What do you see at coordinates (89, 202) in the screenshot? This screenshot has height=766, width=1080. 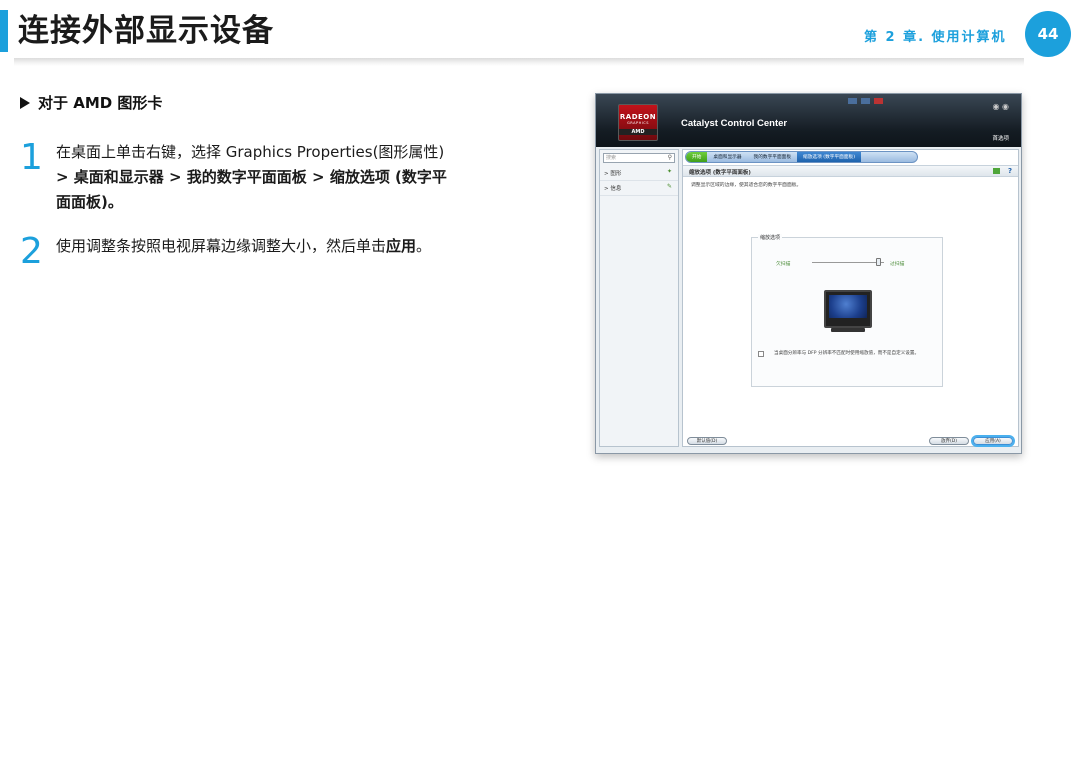 I see `step-1-line-3: 面面板)。` at bounding box center [89, 202].